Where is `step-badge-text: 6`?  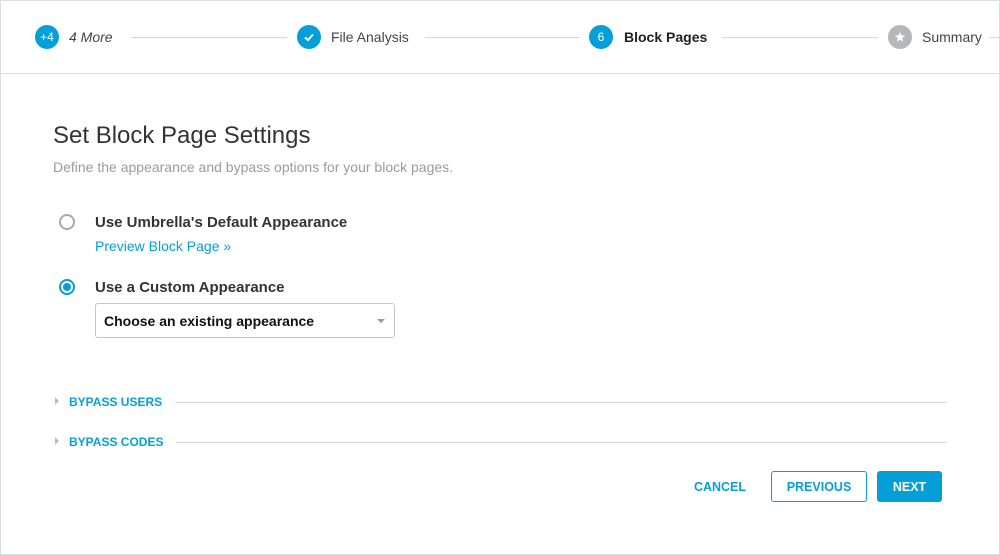 step-badge-text: 6 is located at coordinates (601, 37).